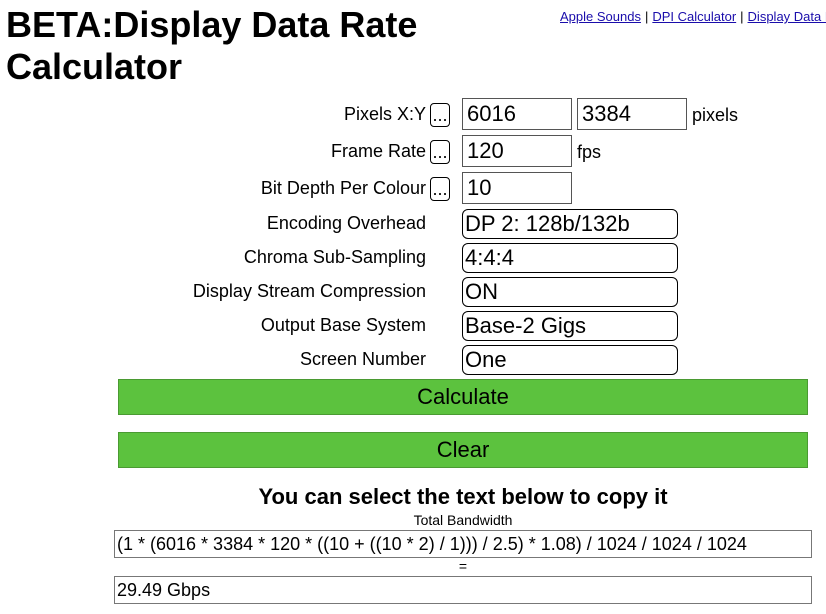 The height and width of the screenshot is (614, 826). Describe the element at coordinates (463, 590) in the screenshot. I see `result-output: 29.49 Gbps` at that location.